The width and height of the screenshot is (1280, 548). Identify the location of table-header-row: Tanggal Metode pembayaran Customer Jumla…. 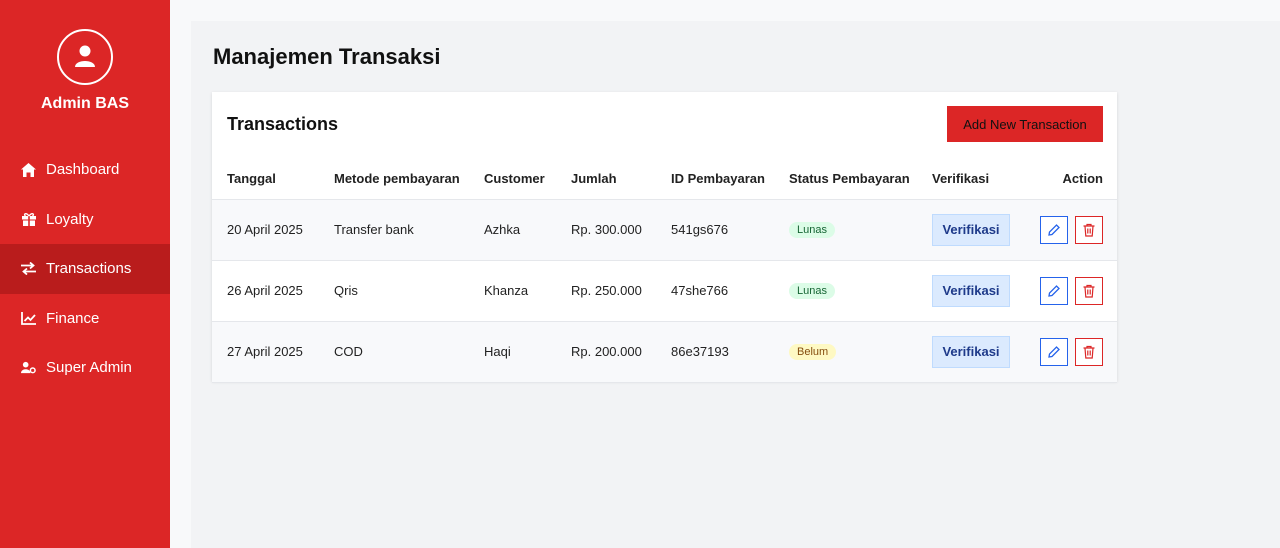
(664, 179).